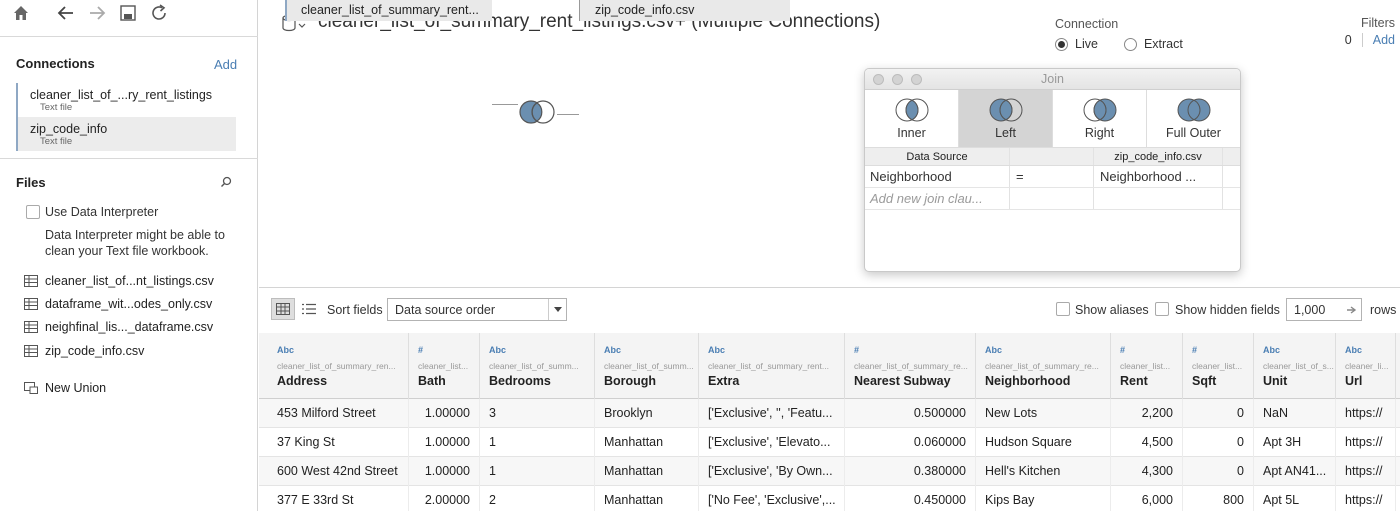  What do you see at coordinates (537, 498) in the screenshot?
I see `table-cell: 2` at bounding box center [537, 498].